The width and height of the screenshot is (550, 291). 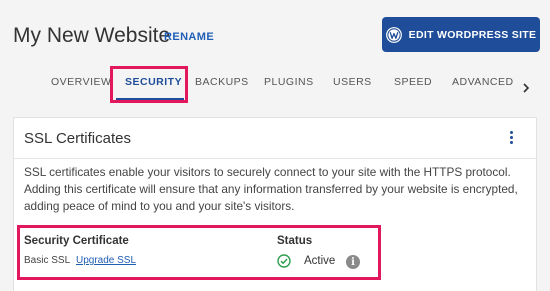 What do you see at coordinates (222, 82) in the screenshot?
I see `tab-backups: BACKUPS` at bounding box center [222, 82].